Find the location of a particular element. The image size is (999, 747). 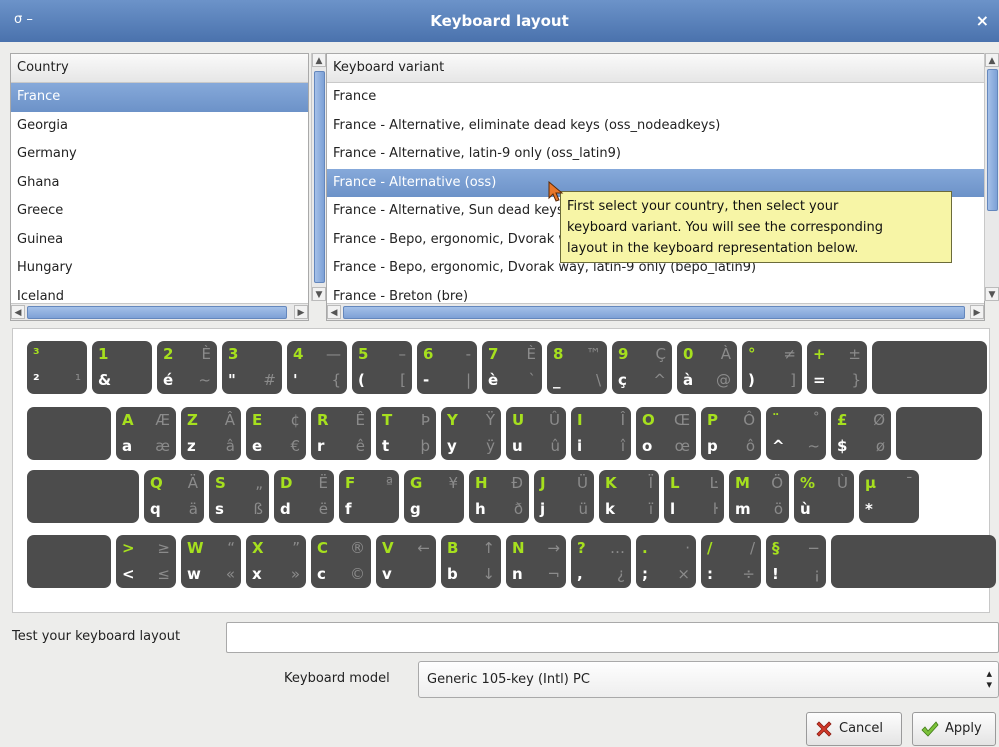

variant-vertical-scrollbar: ▲ ▼ is located at coordinates (991, 177).